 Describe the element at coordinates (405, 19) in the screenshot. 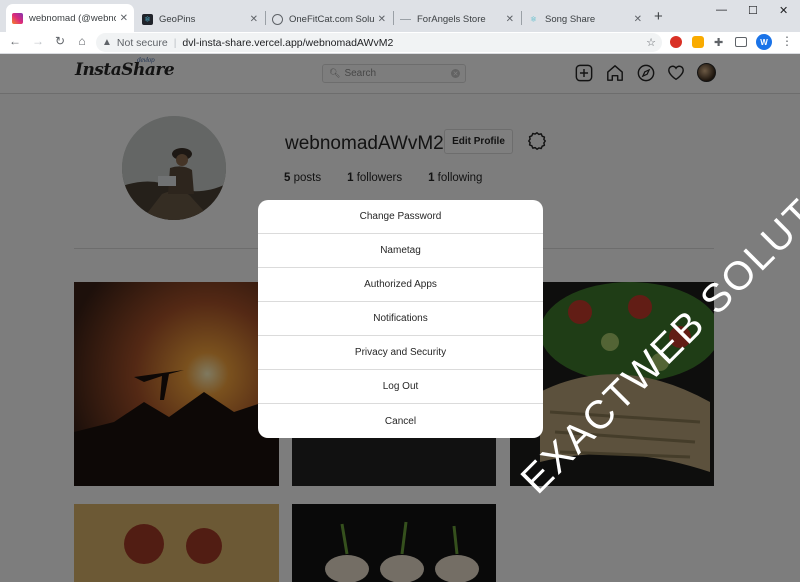

I see `dash-icon` at that location.